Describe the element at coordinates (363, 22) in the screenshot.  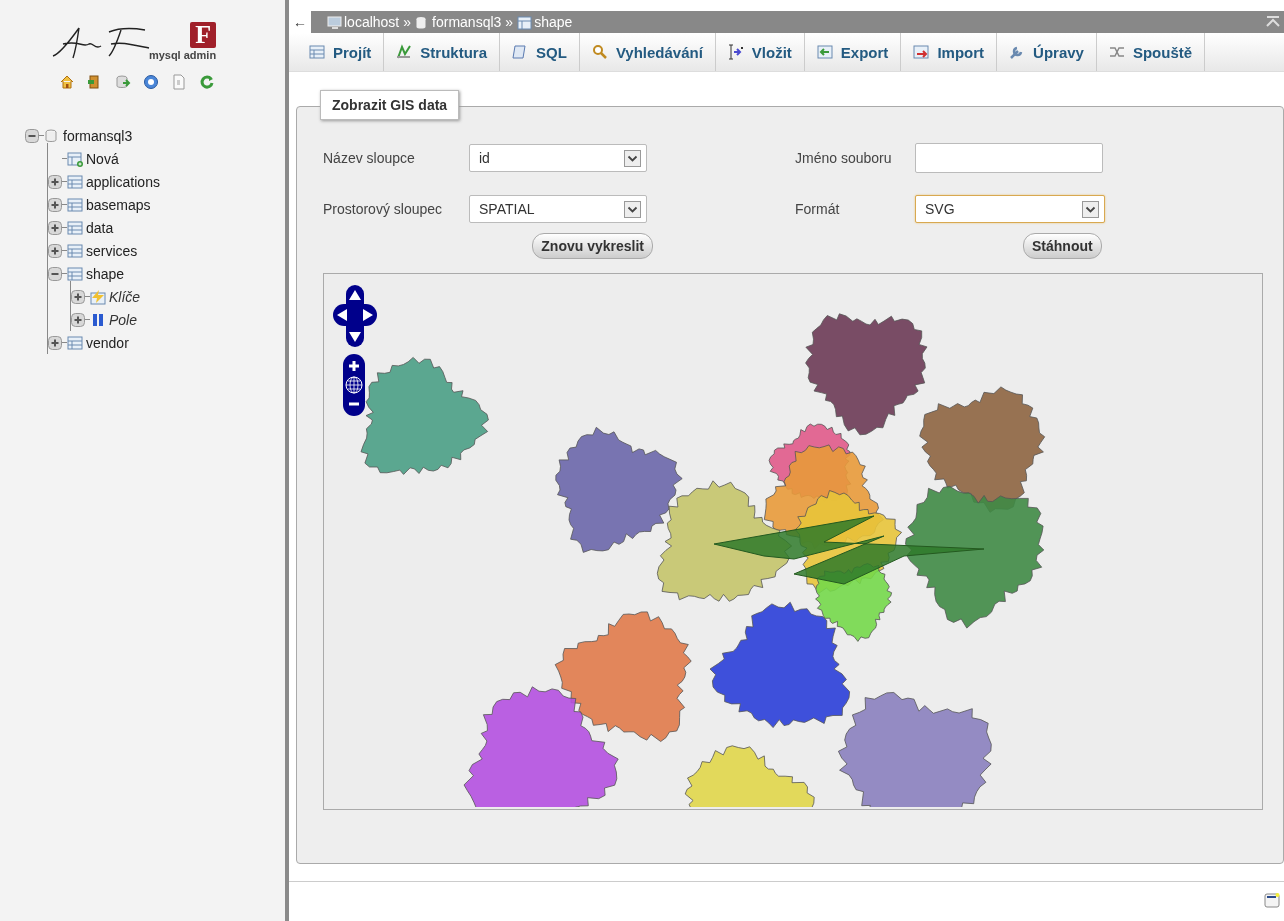
I see `breadcrumb-link: localhost` at that location.